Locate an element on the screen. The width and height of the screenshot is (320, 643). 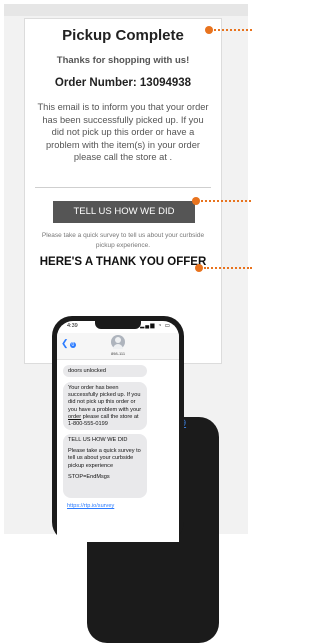
sms-header: ❮ 0 898-111 is located at coordinates (118, 346).